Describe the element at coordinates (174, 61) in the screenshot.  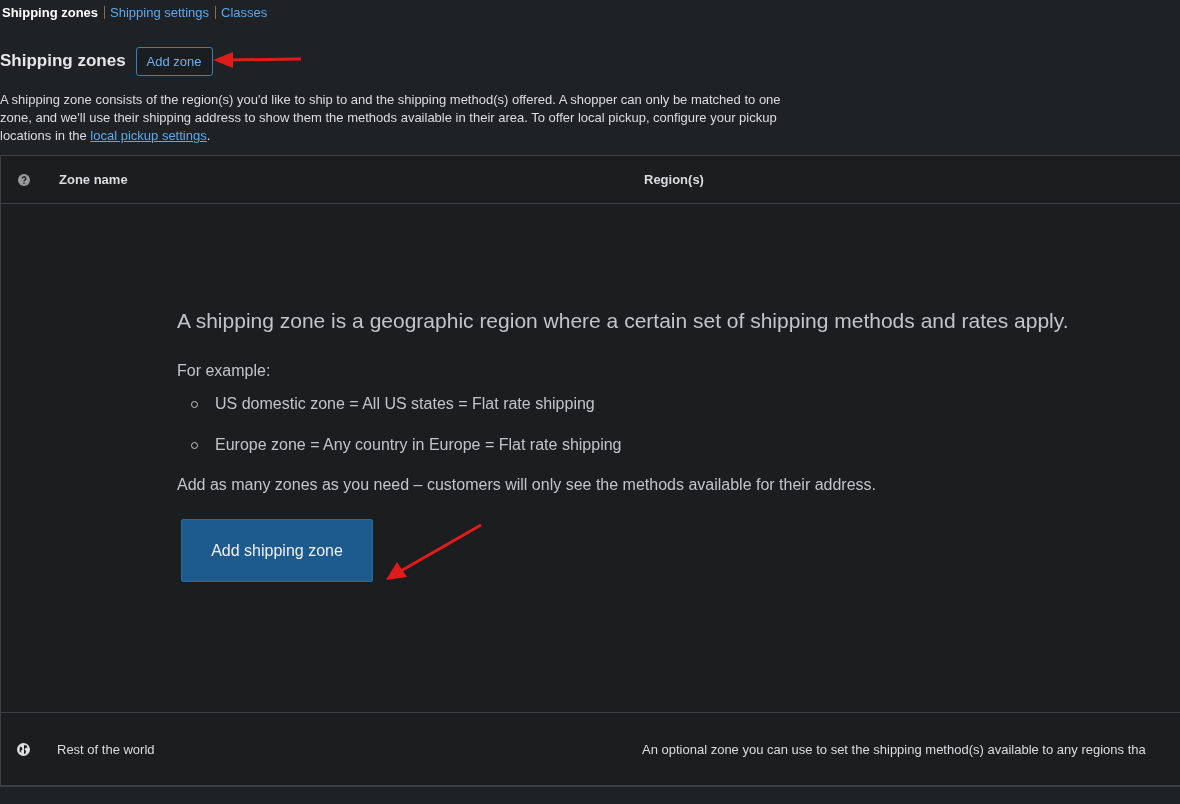
I see `add-zone-button: Add zone` at that location.